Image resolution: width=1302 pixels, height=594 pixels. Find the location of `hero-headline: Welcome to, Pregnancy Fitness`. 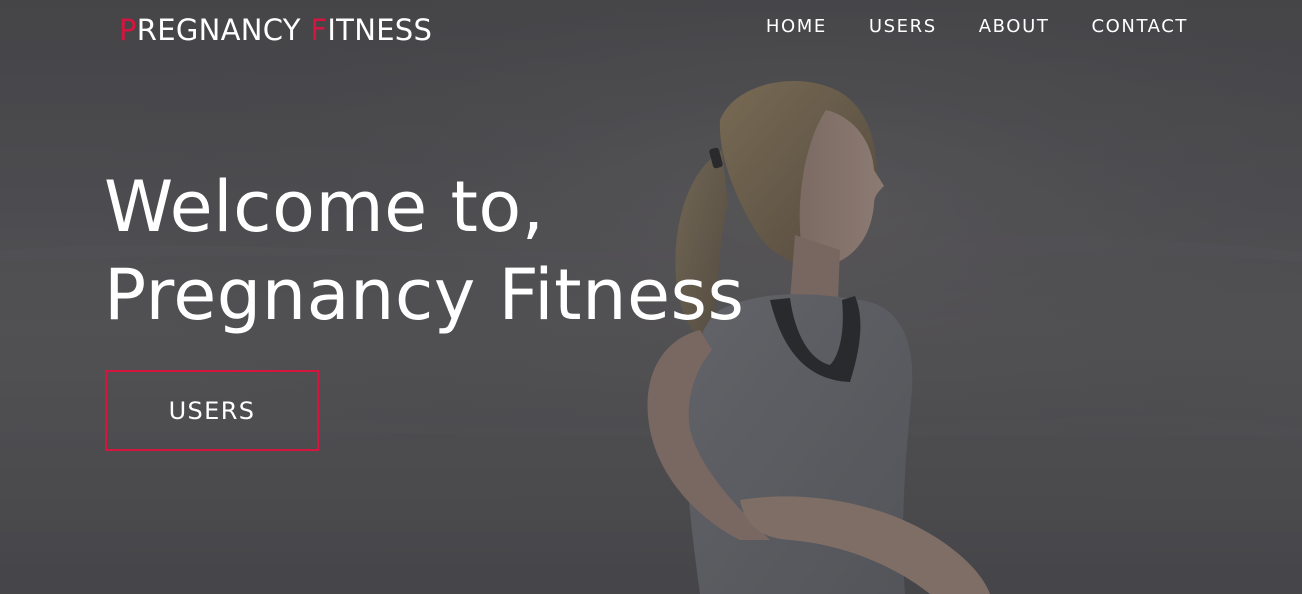

hero-headline: Welcome to, Pregnancy Fitness is located at coordinates (424, 251).